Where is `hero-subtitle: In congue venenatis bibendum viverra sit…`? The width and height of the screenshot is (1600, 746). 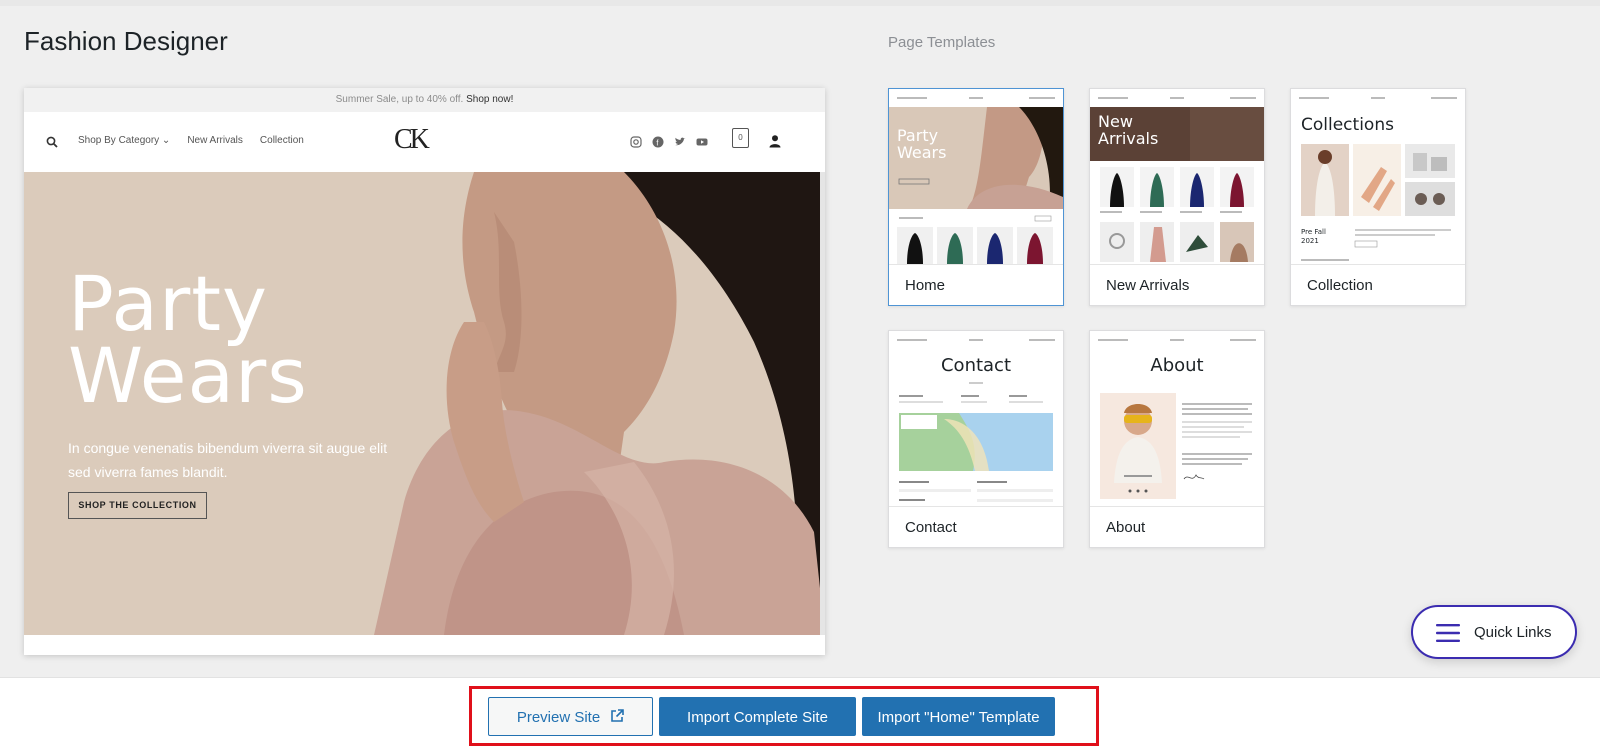
hero-subtitle: In congue venenatis bibendum viverra sit… is located at coordinates (228, 460).